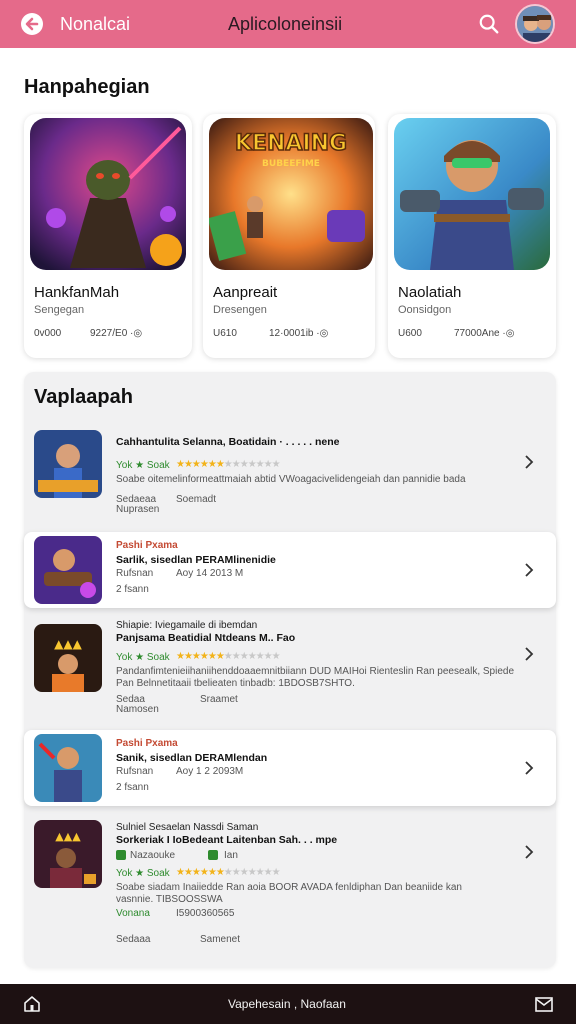 The width and height of the screenshot is (576, 1024). Describe the element at coordinates (220, 939) in the screenshot. I see `item-meta: Samenet` at that location.